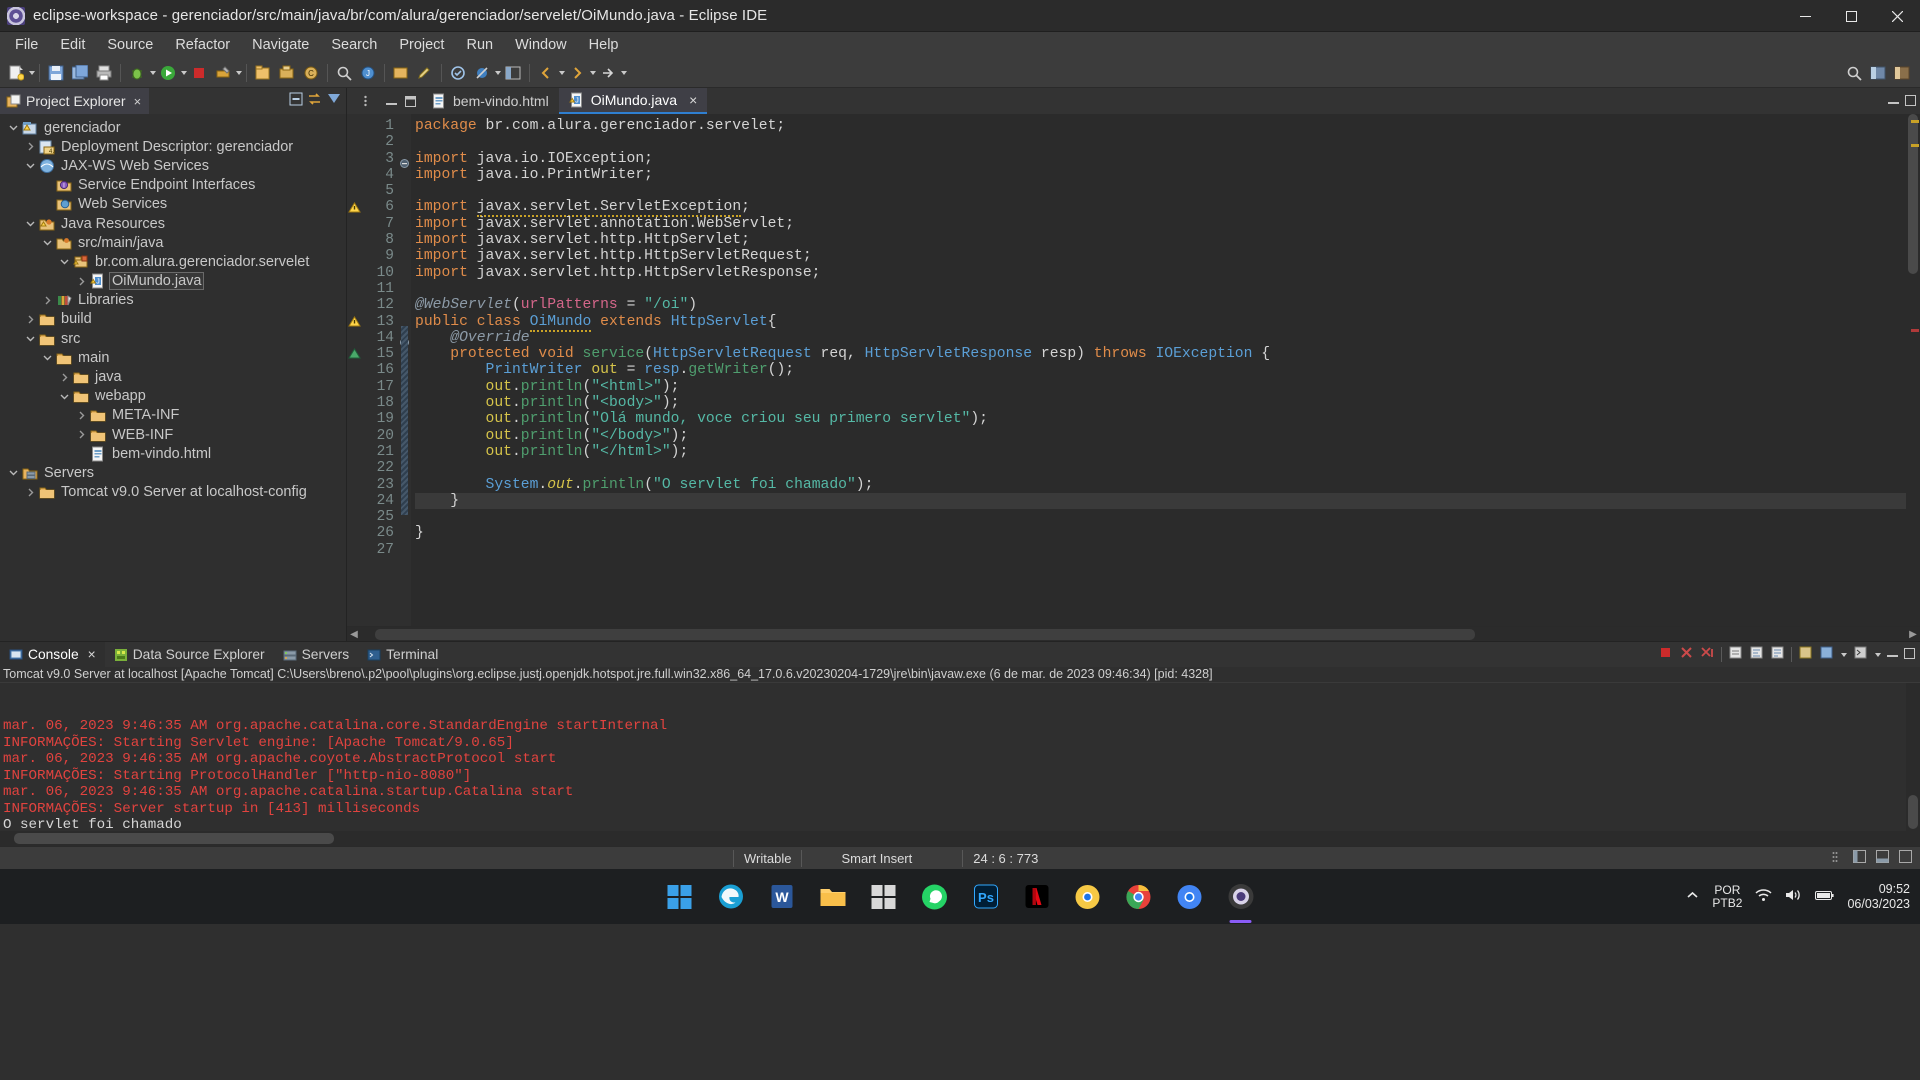 The width and height of the screenshot is (1920, 1080). I want to click on debug-icon, so click(137, 73).